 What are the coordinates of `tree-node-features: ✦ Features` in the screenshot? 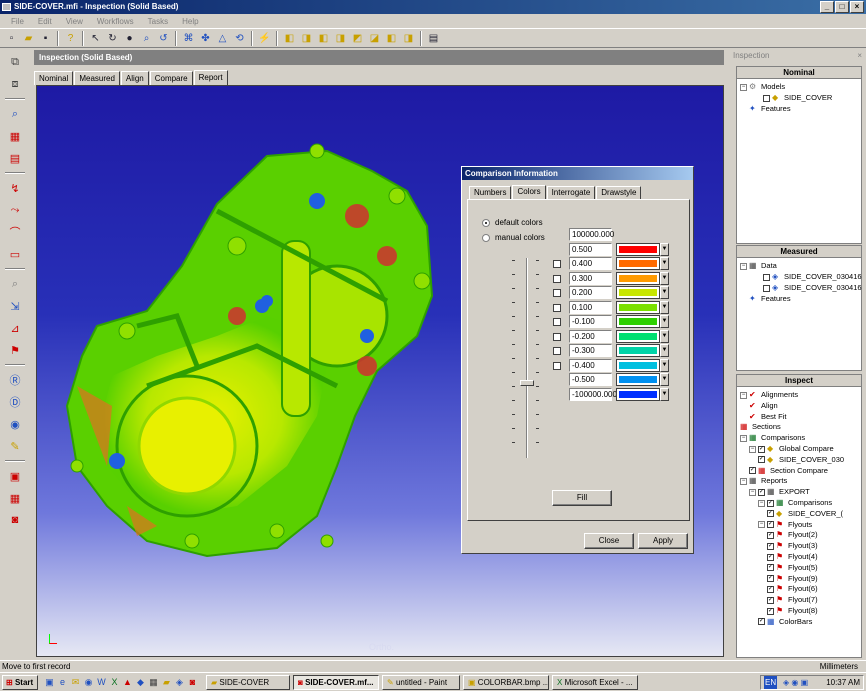 It's located at (770, 109).